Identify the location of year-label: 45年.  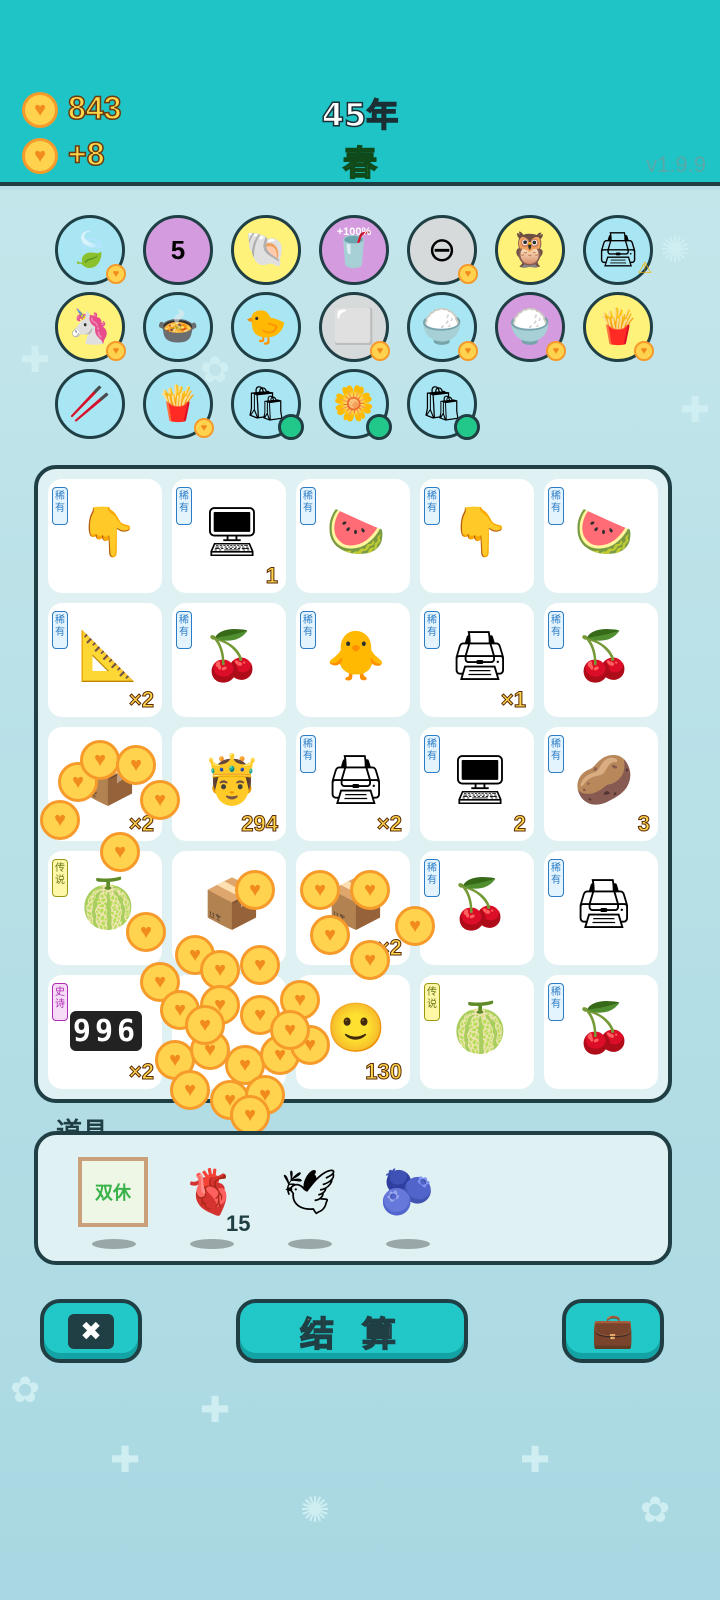
(360, 115).